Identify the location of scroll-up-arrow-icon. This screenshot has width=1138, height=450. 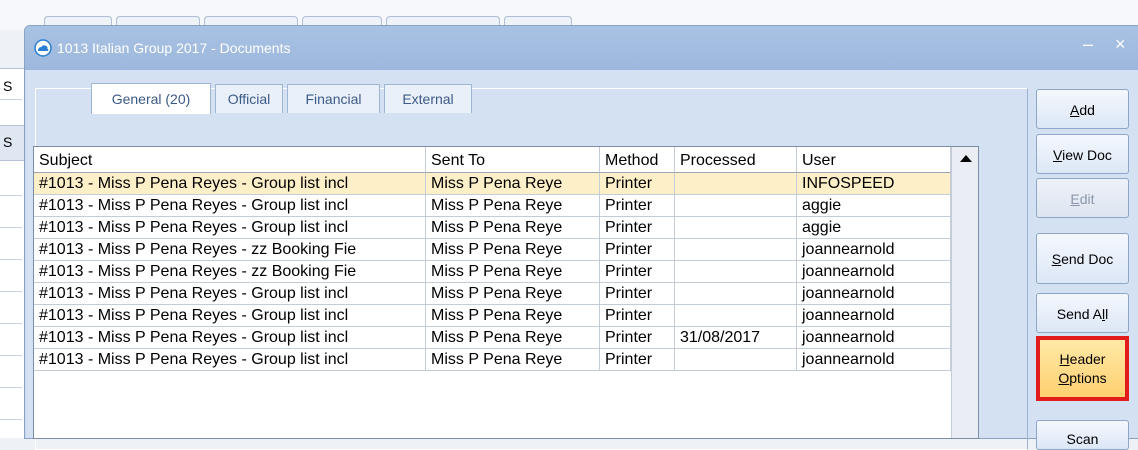
(966, 158).